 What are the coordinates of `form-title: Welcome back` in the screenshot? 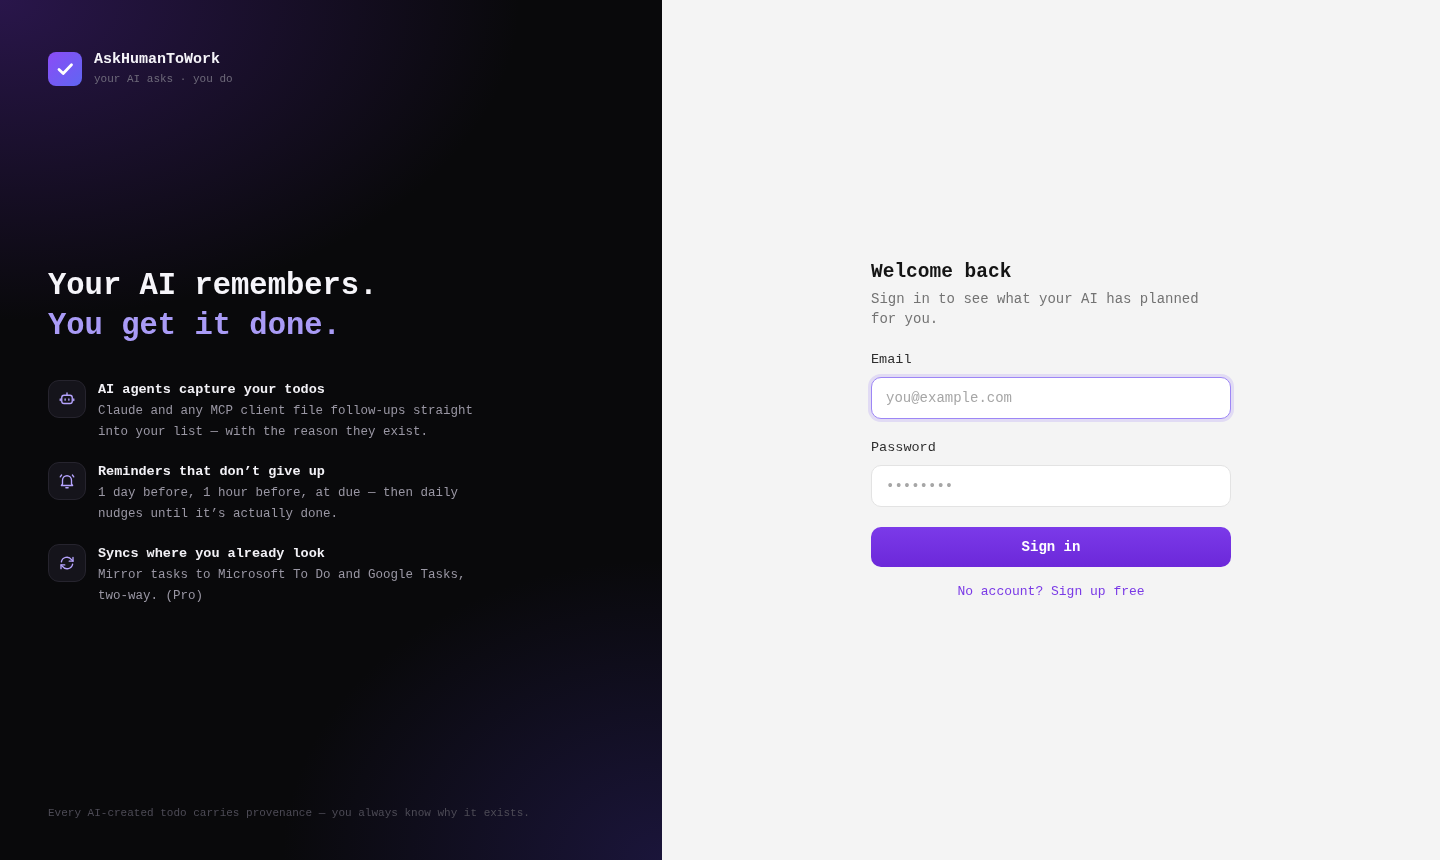 It's located at (942, 272).